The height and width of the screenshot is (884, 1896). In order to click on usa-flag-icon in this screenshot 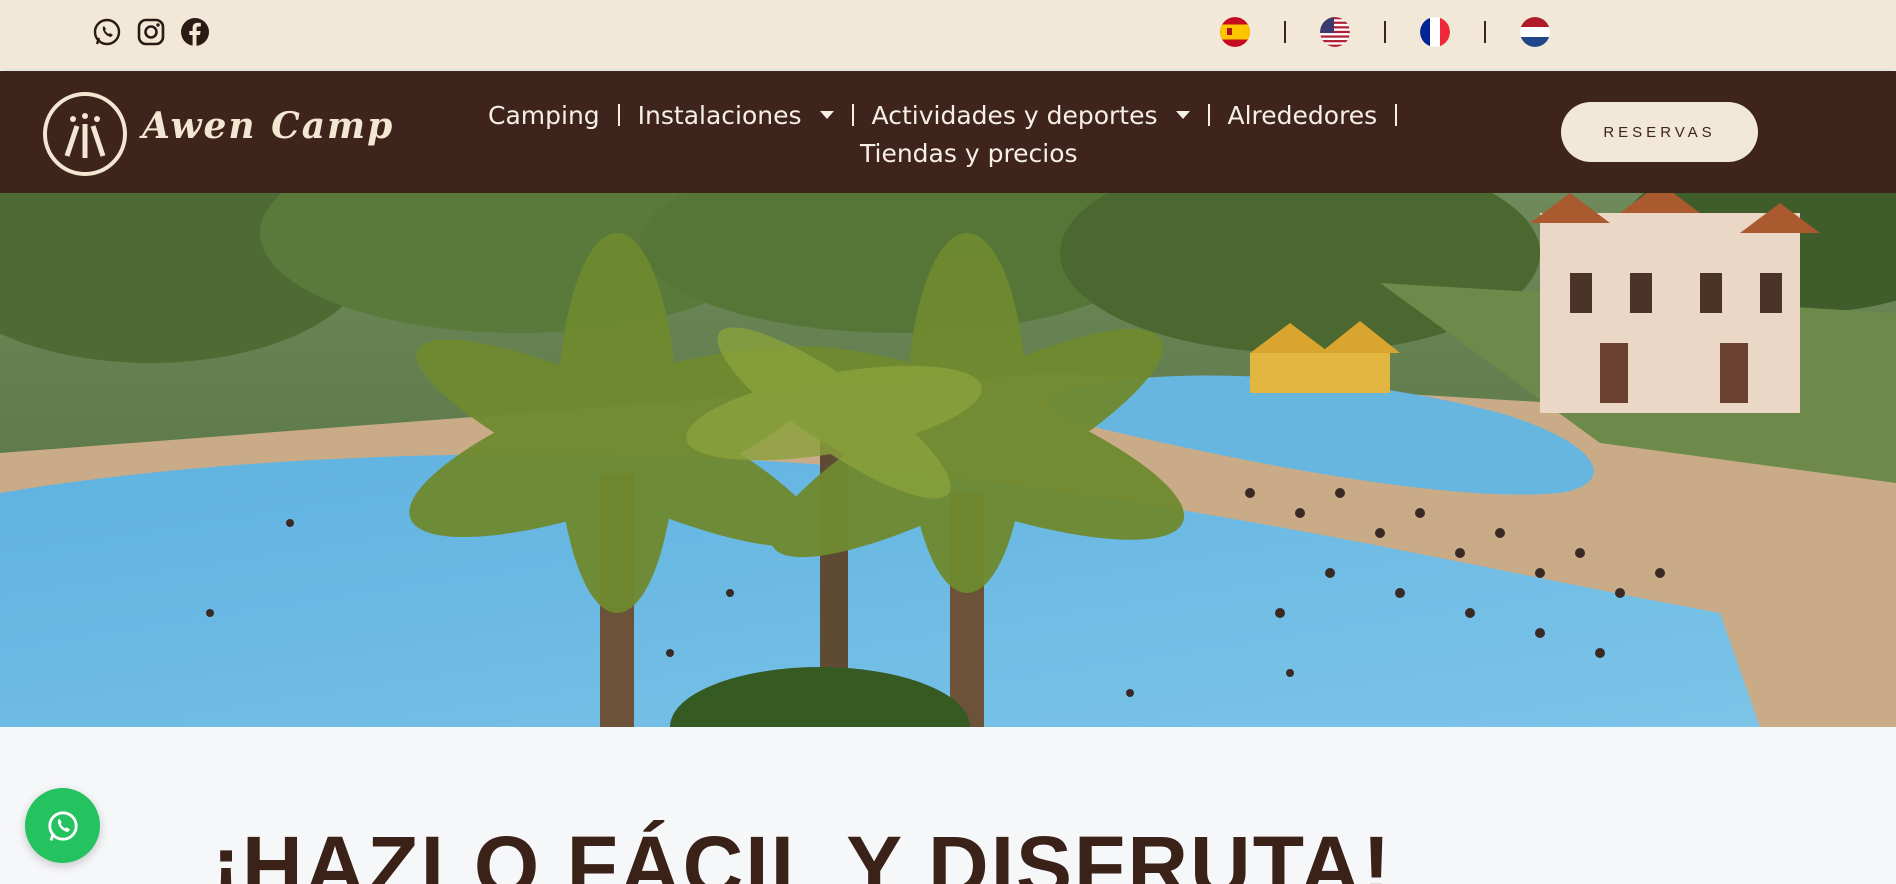, I will do `click(1335, 32)`.